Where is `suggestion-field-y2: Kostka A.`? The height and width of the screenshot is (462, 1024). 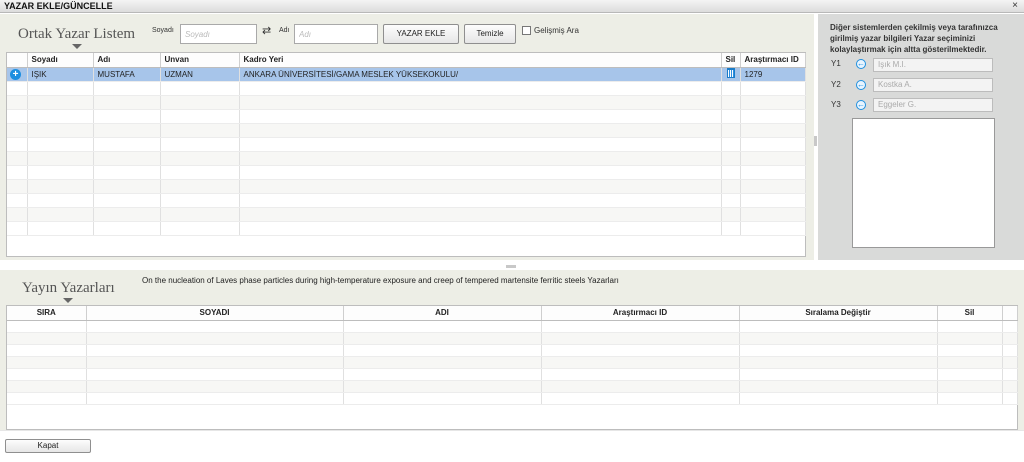 suggestion-field-y2: Kostka A. is located at coordinates (933, 85).